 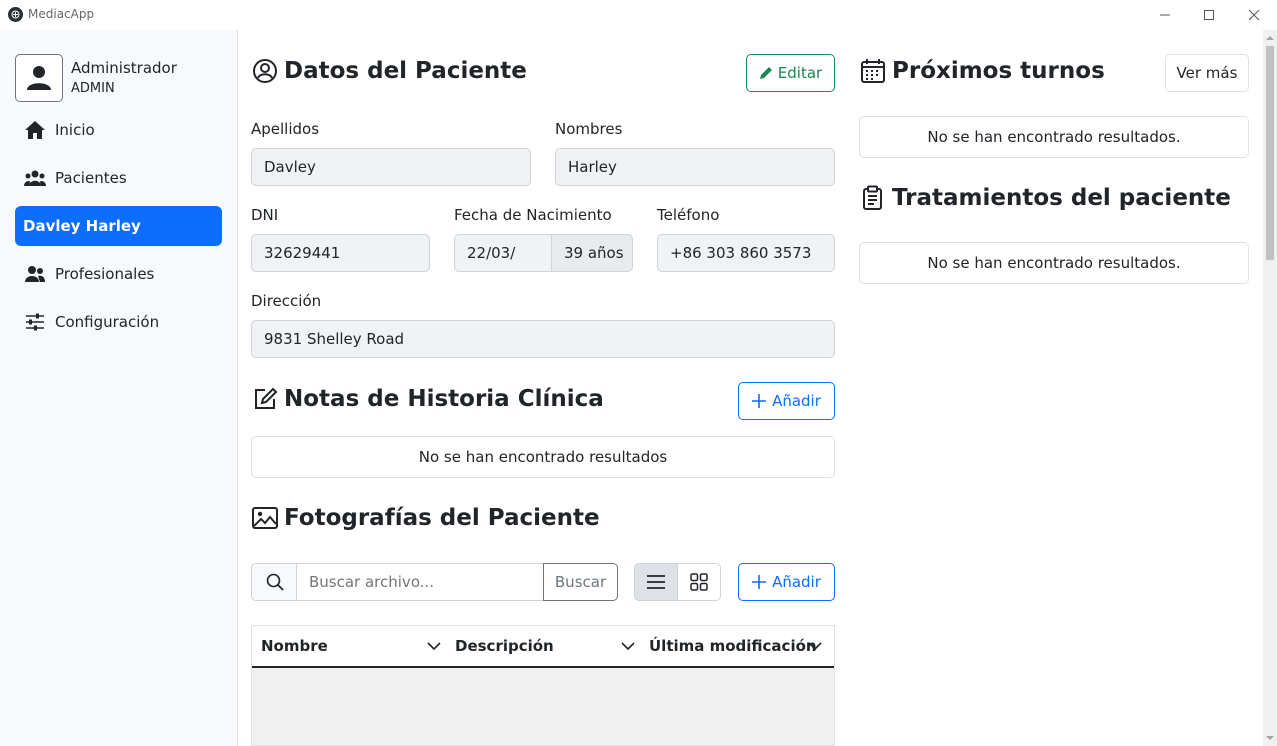 I want to click on minimize-button, so click(x=1165, y=15).